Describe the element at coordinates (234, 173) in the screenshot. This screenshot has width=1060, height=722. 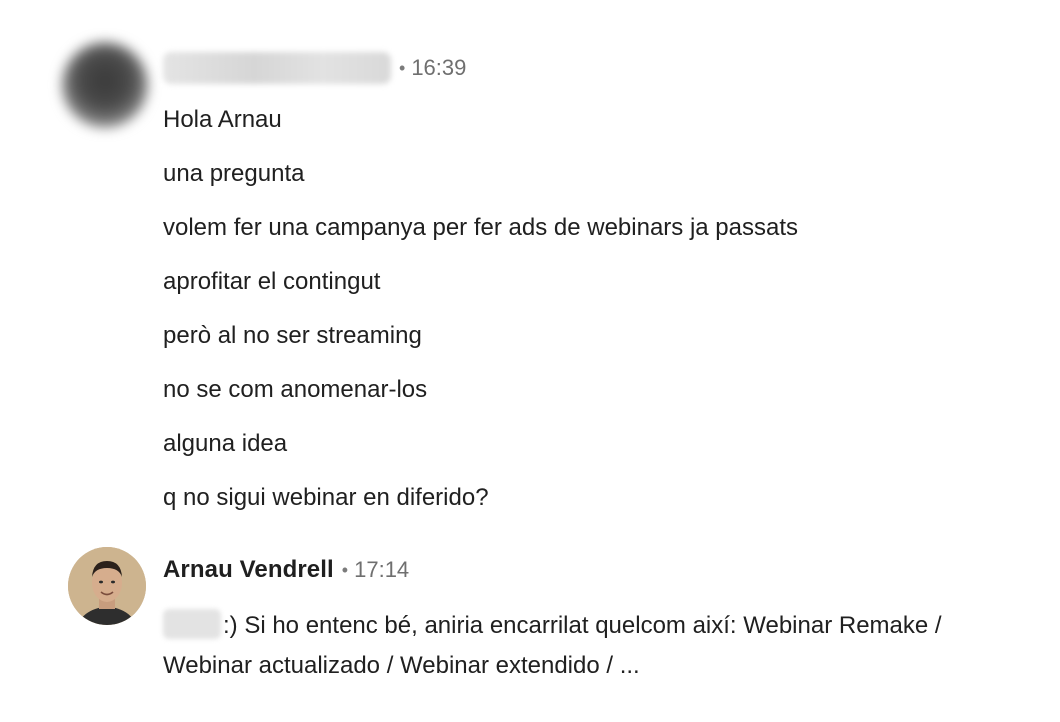
I see `message-line: una pregunta` at that location.